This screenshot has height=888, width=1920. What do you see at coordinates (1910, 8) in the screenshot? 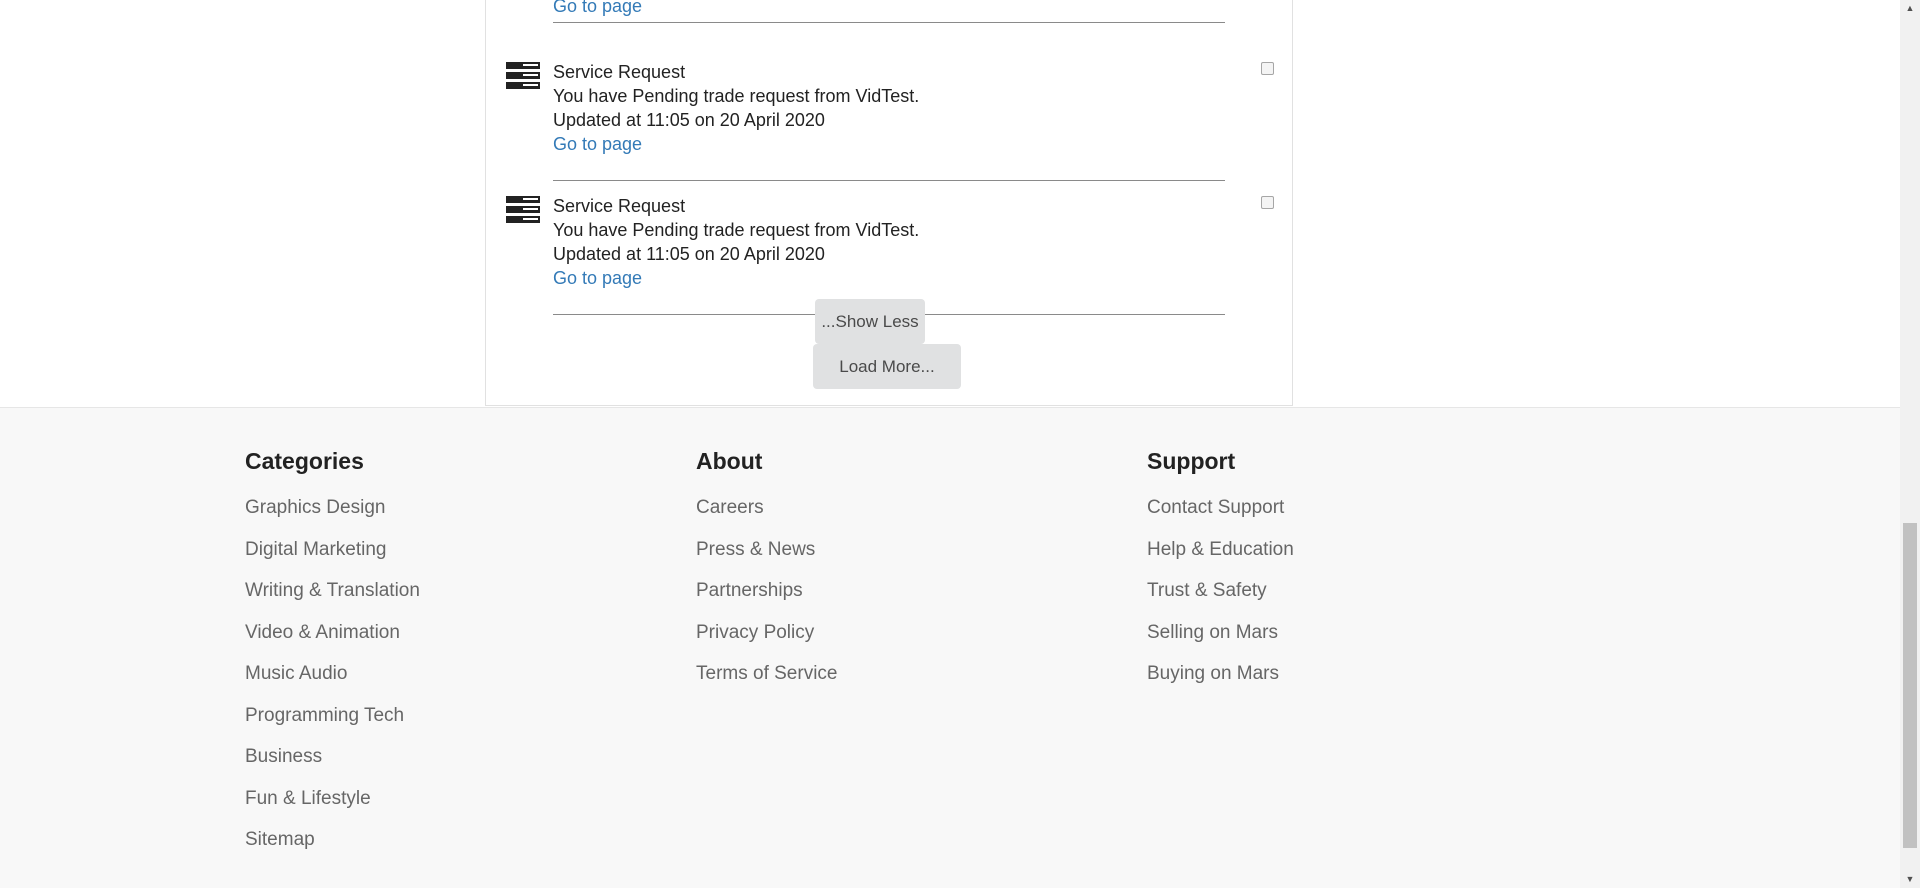
I see `scroll-up-arrow-icon: ▲` at bounding box center [1910, 8].